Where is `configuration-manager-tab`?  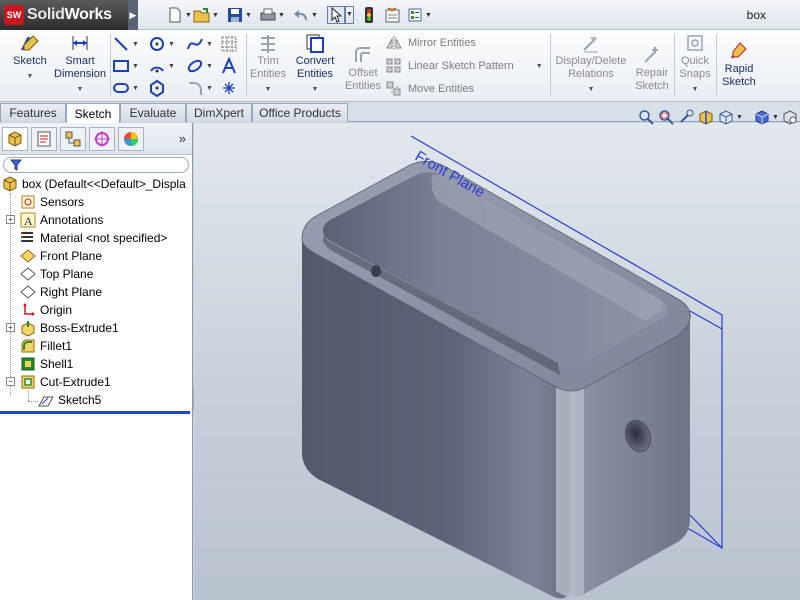
configuration-manager-tab is located at coordinates (73, 138).